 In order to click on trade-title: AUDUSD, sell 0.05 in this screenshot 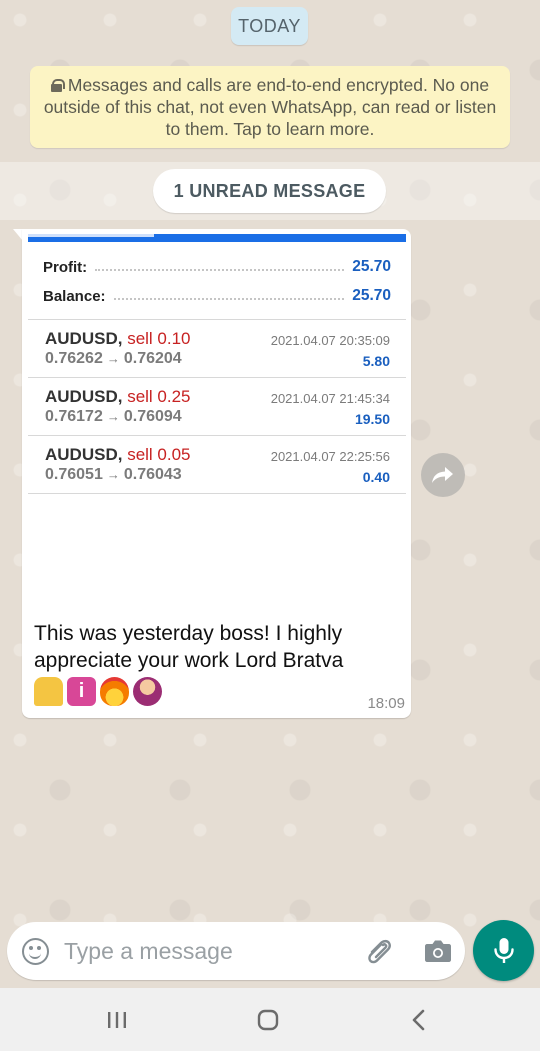, I will do `click(118, 455)`.